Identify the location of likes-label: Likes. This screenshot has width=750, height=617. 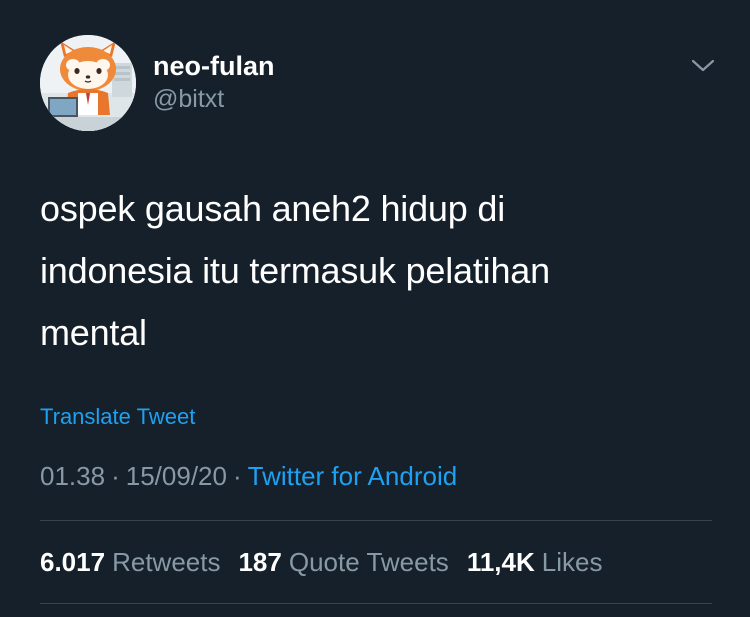
(572, 562).